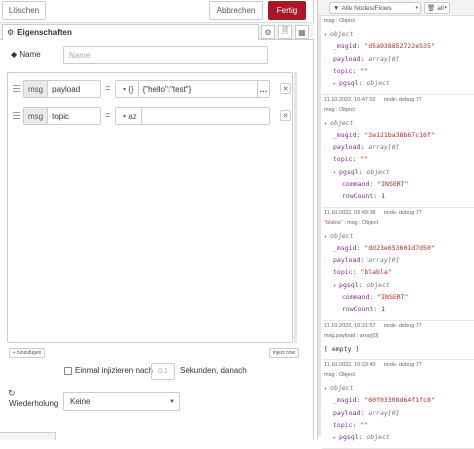  I want to click on value-type-select: ▾ az, so click(129, 116).